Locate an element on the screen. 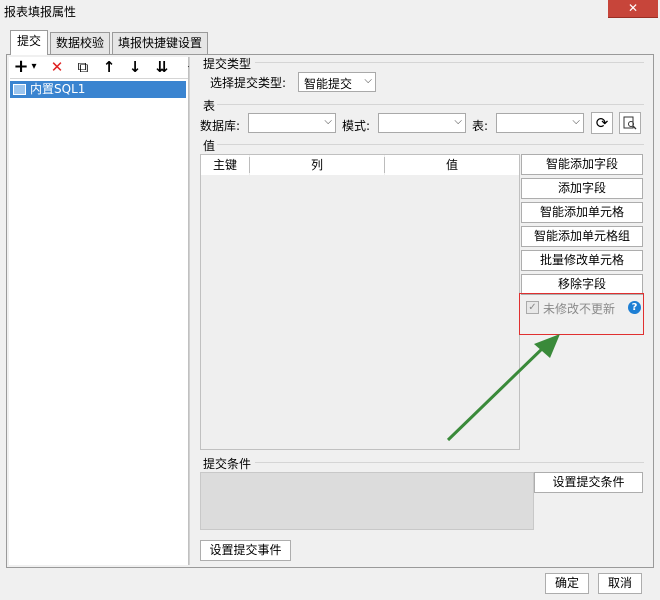  set-submit-event-button: 设置提交事件 is located at coordinates (245, 550).